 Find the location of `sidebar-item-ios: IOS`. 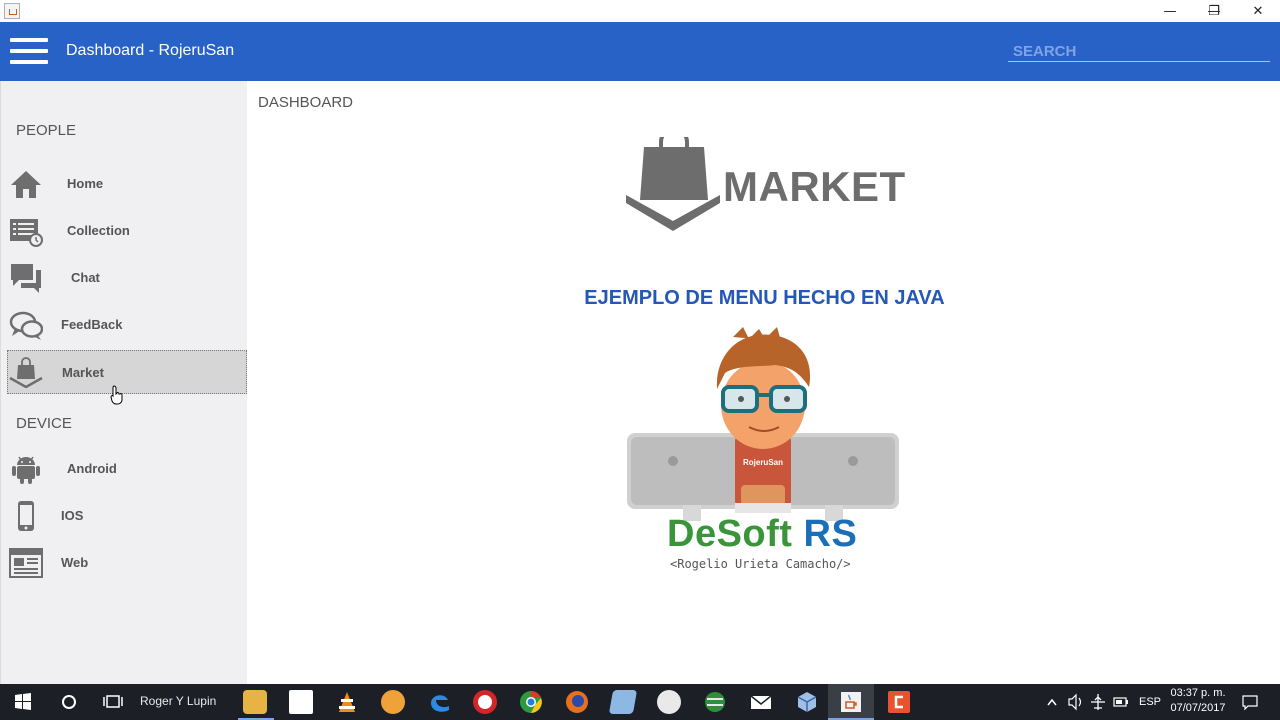

sidebar-item-ios: IOS is located at coordinates (127, 516).